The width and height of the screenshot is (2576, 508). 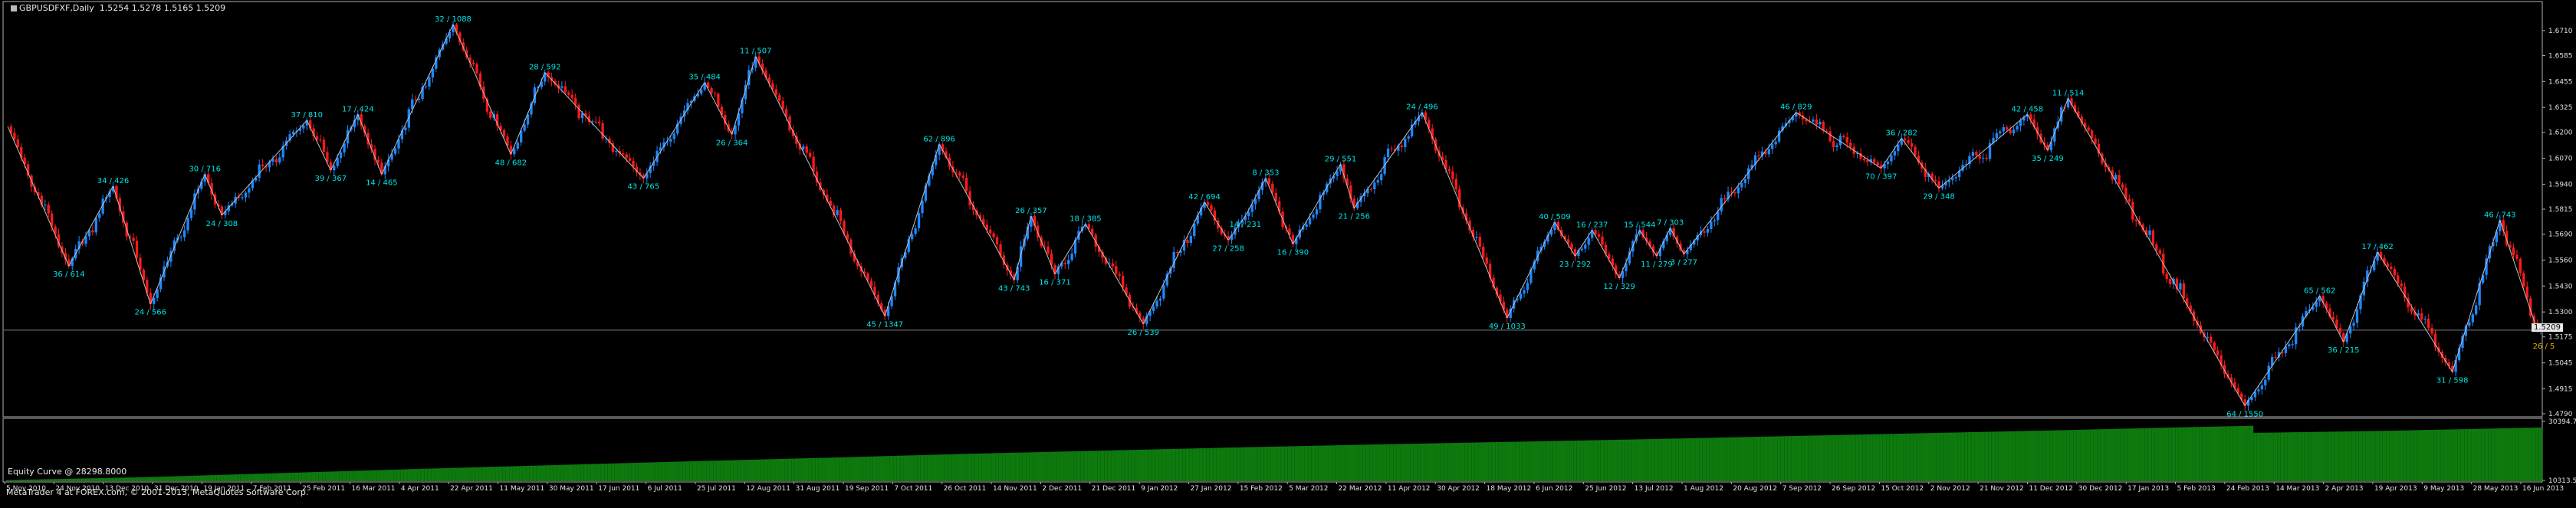 What do you see at coordinates (150, 313) in the screenshot?
I see `swing-label: 24 / 566` at bounding box center [150, 313].